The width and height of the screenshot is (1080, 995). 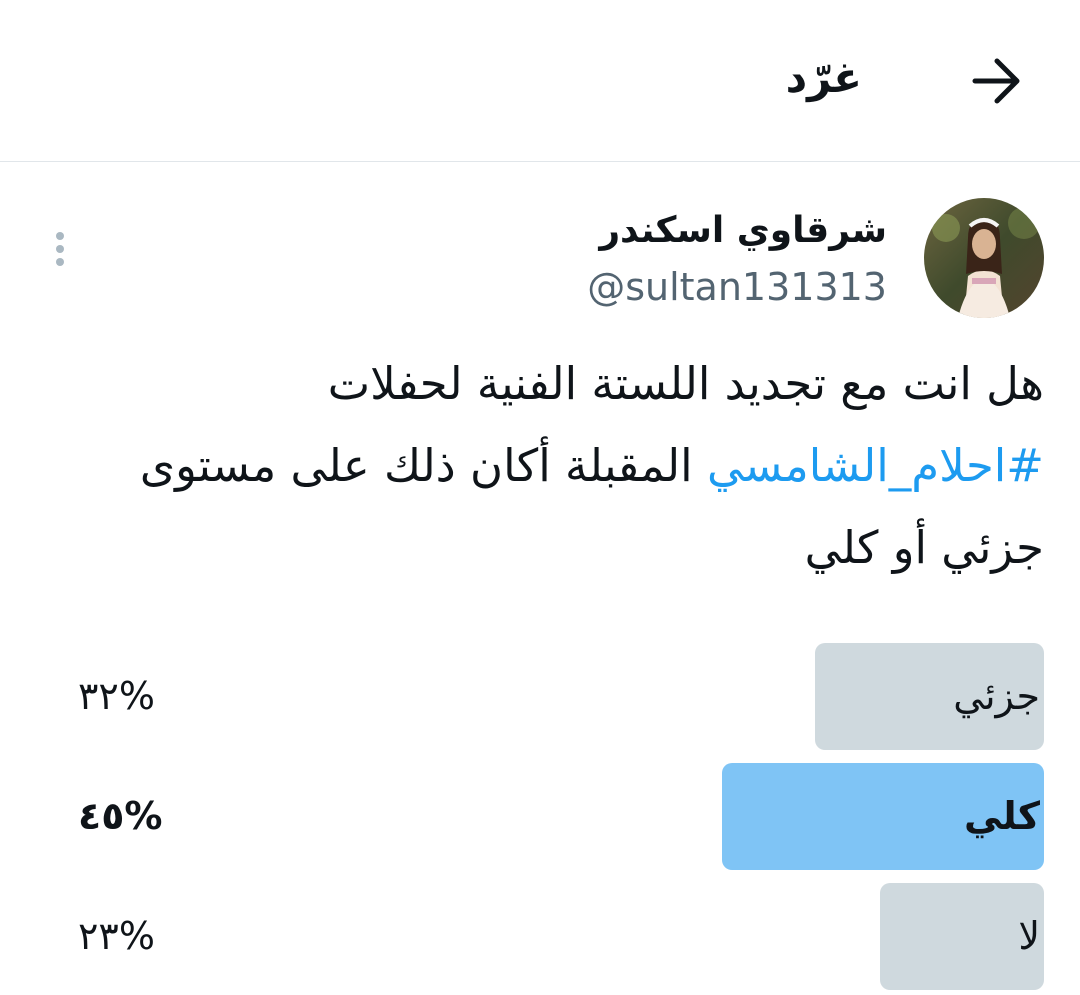 I want to click on tweet-text-part1: هل انت مع تجديد اللستة الفنية لحفلات, so click(x=685, y=383).